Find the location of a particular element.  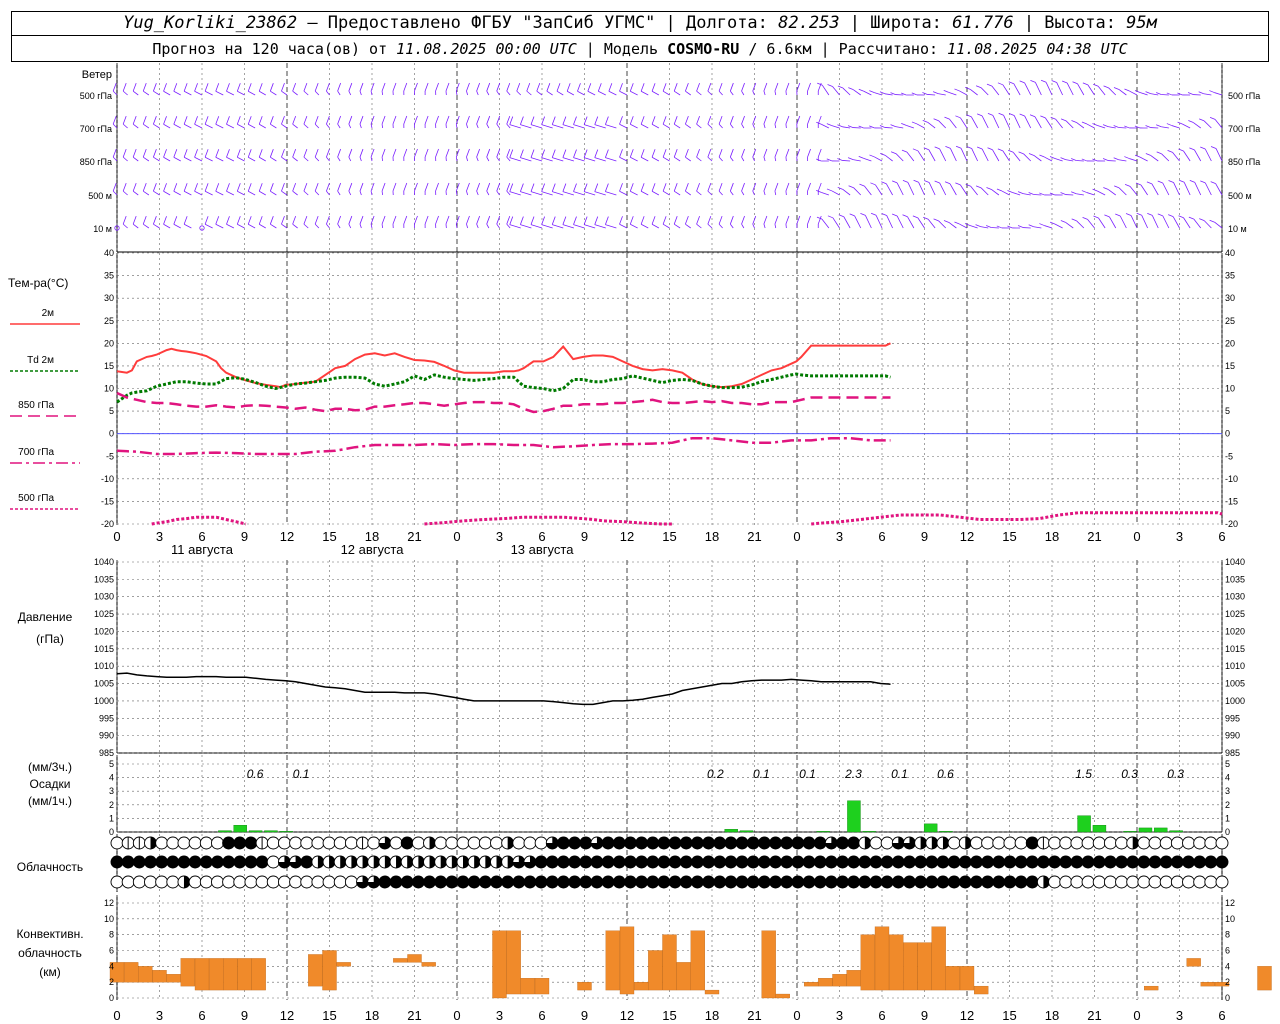

x-tick-label-conv: 12 is located at coordinates (967, 1015).